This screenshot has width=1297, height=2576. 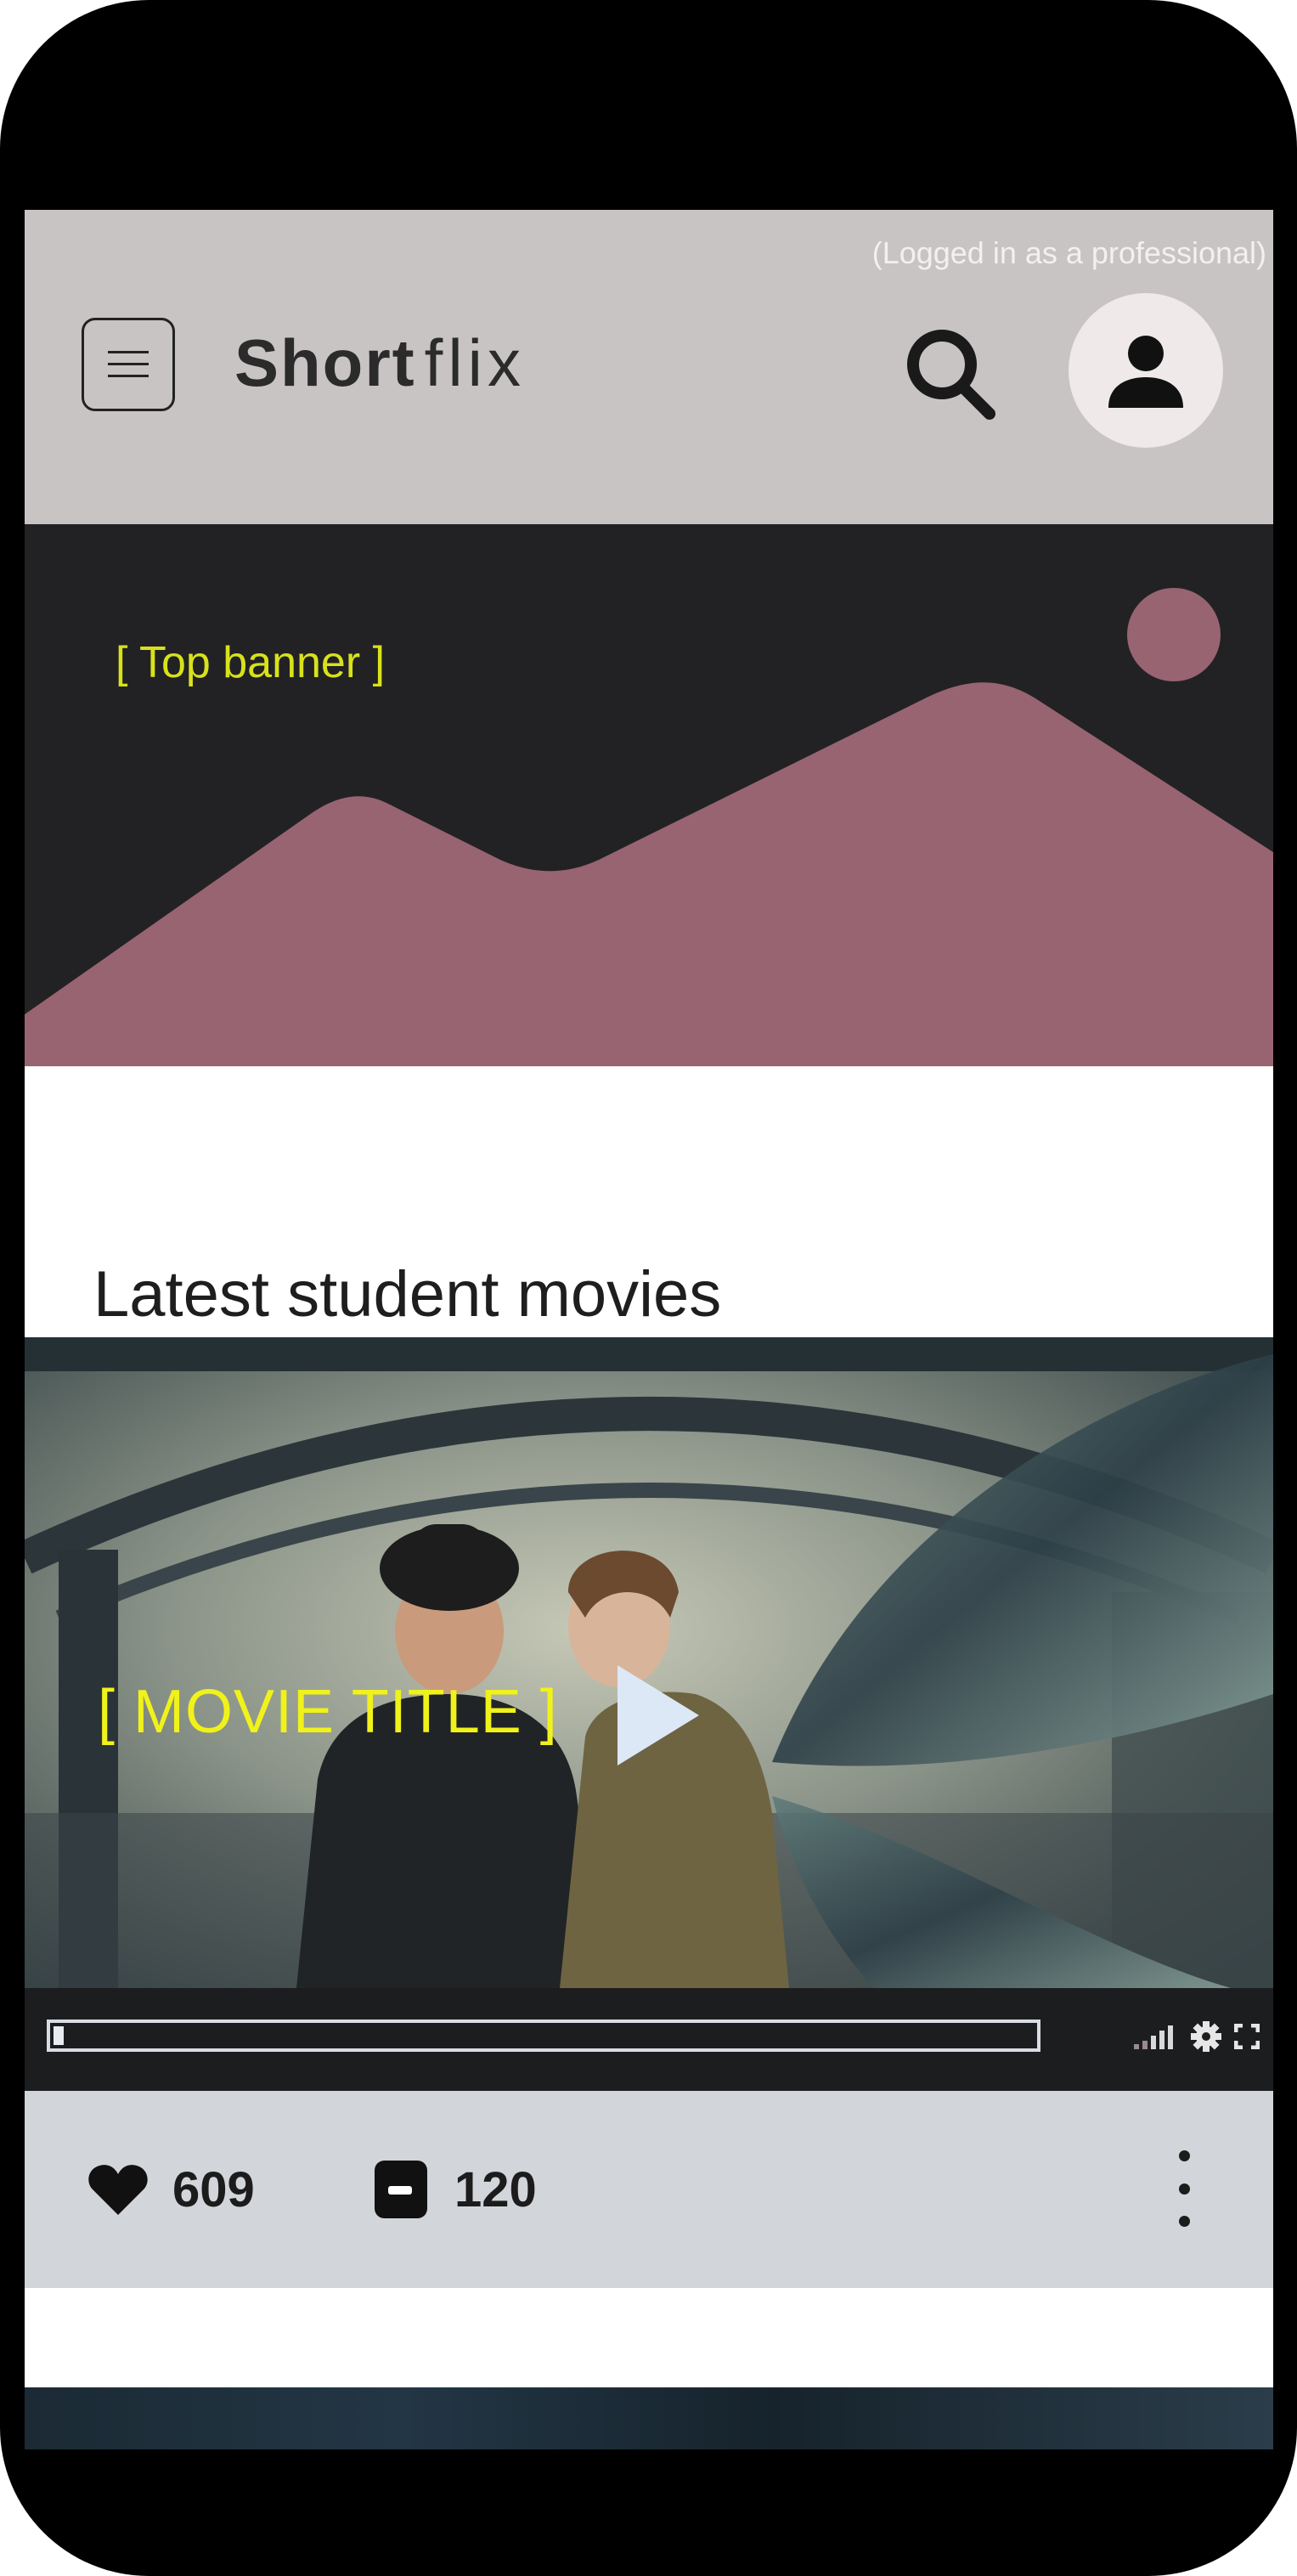 What do you see at coordinates (649, 874) in the screenshot?
I see `banner-mountains-shape` at bounding box center [649, 874].